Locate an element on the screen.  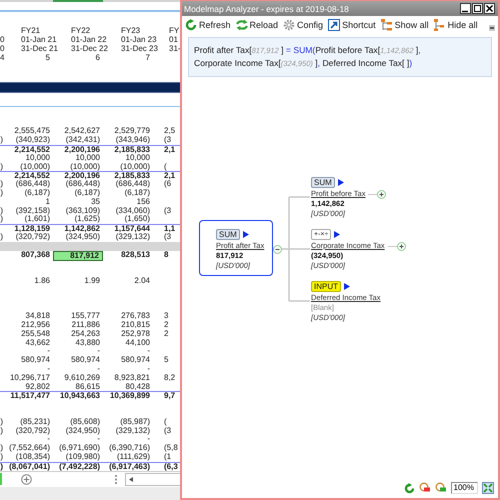
column-header: 01 is located at coordinates (173, 39).